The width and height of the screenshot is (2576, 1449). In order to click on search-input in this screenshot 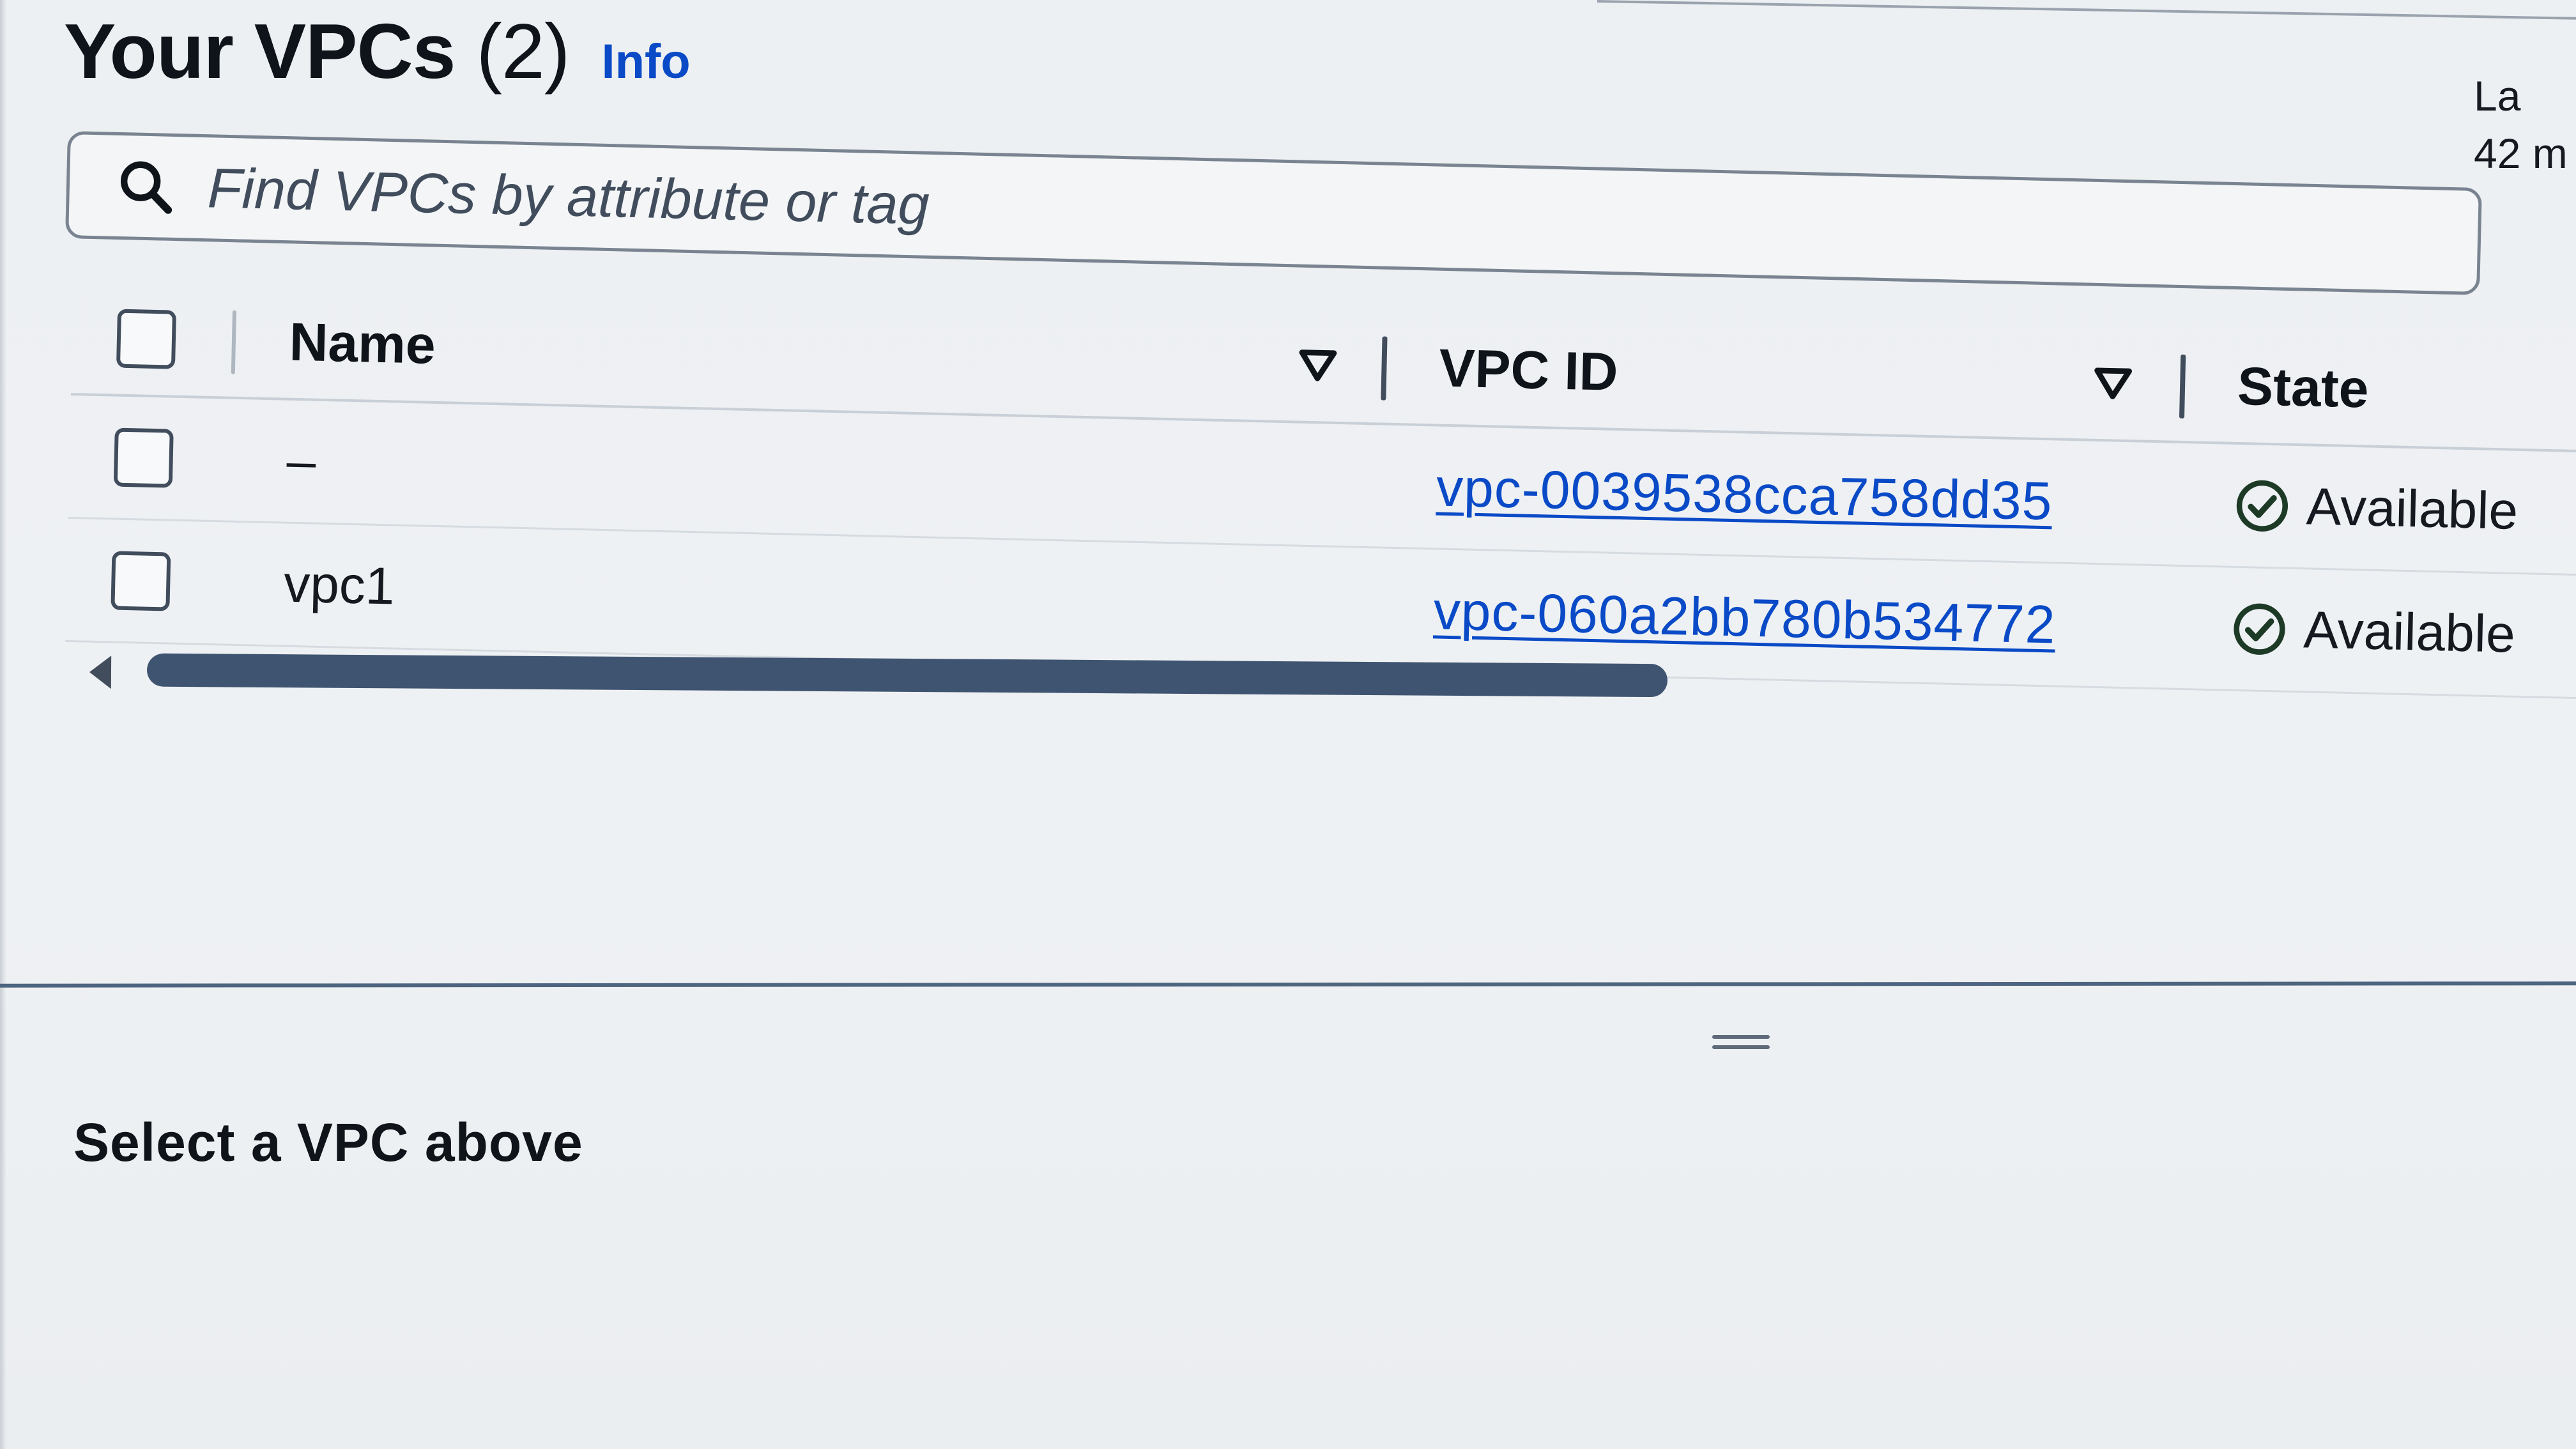, I will do `click(1261, 213)`.